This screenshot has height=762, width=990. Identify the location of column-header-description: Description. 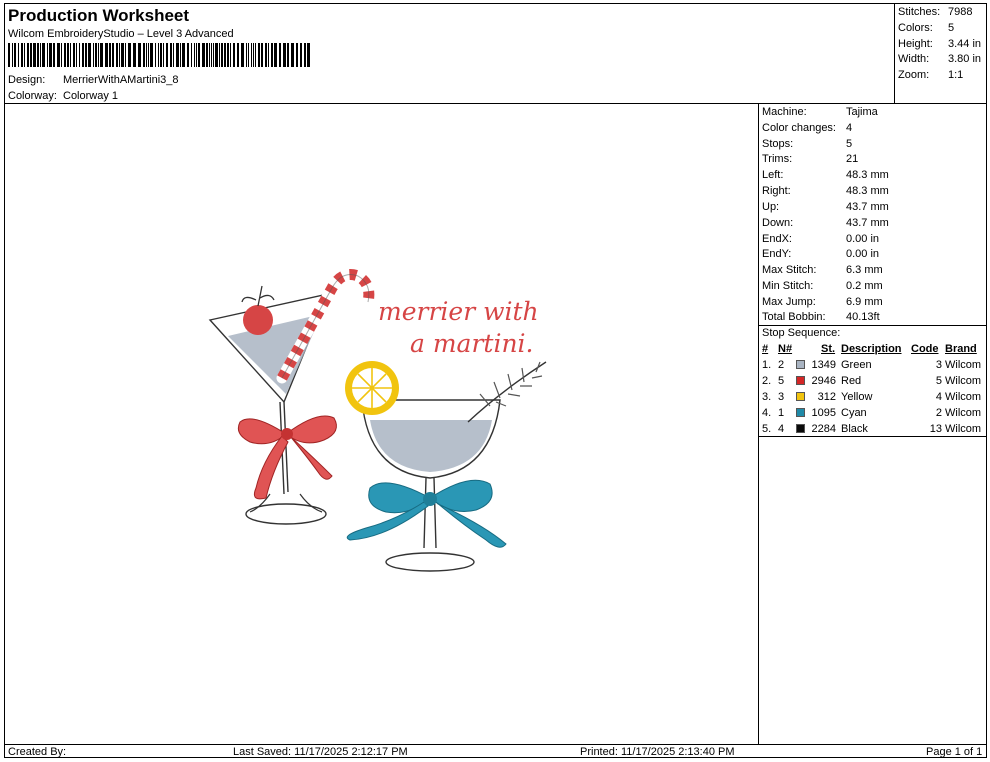
(871, 349).